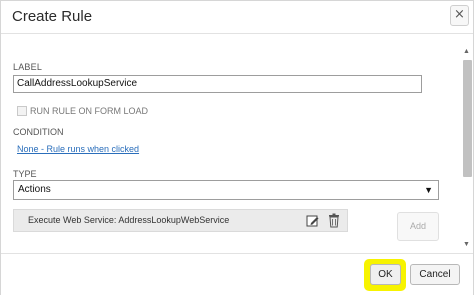  What do you see at coordinates (78, 149) in the screenshot?
I see `condition-link: None - Rule runs when clicked` at bounding box center [78, 149].